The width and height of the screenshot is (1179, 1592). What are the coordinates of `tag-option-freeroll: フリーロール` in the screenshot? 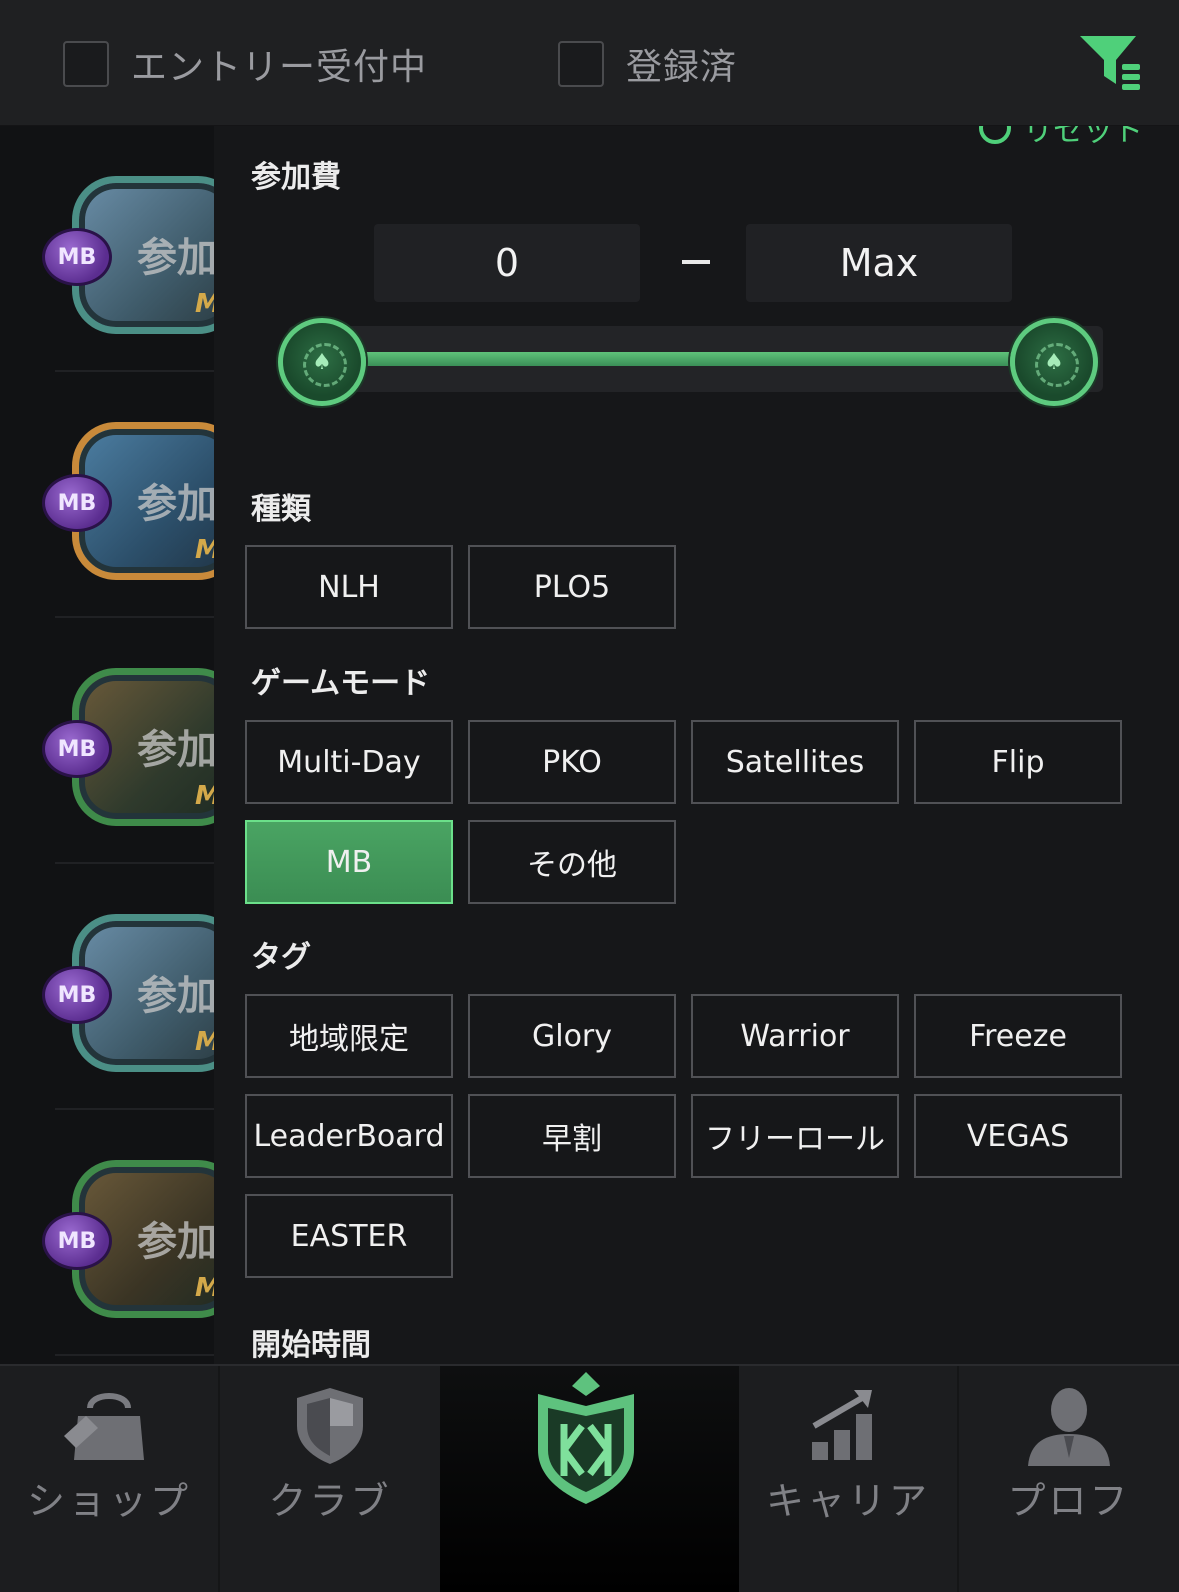 It's located at (795, 1136).